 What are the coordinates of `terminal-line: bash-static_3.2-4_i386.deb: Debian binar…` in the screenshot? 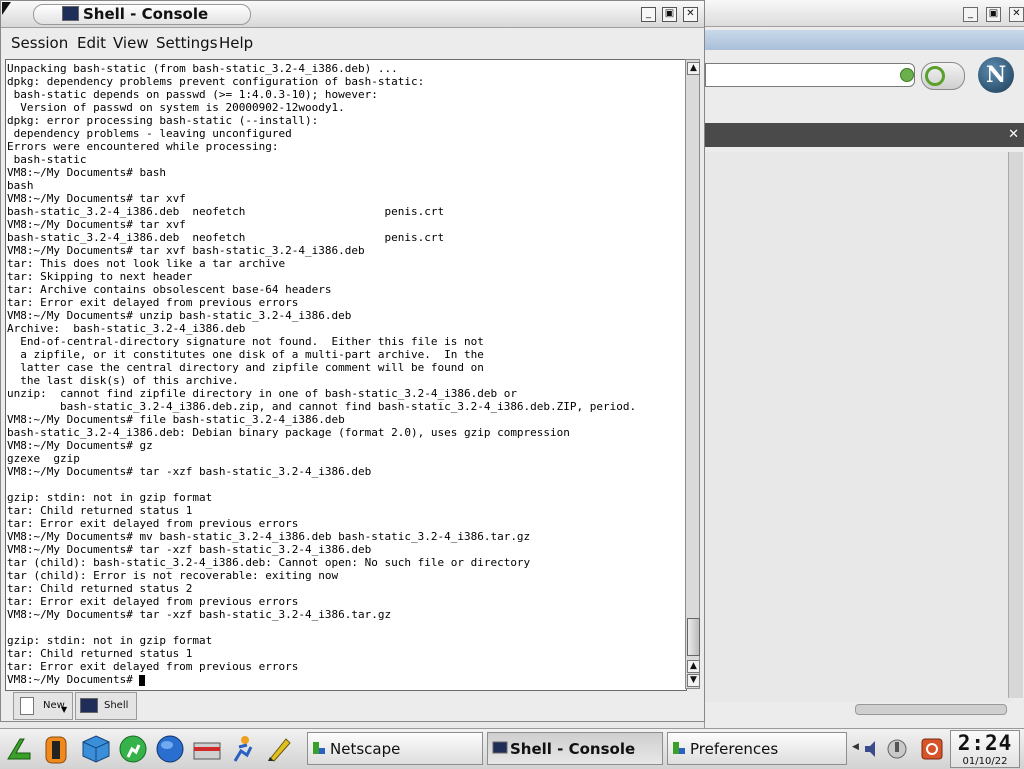 It's located at (288, 432).